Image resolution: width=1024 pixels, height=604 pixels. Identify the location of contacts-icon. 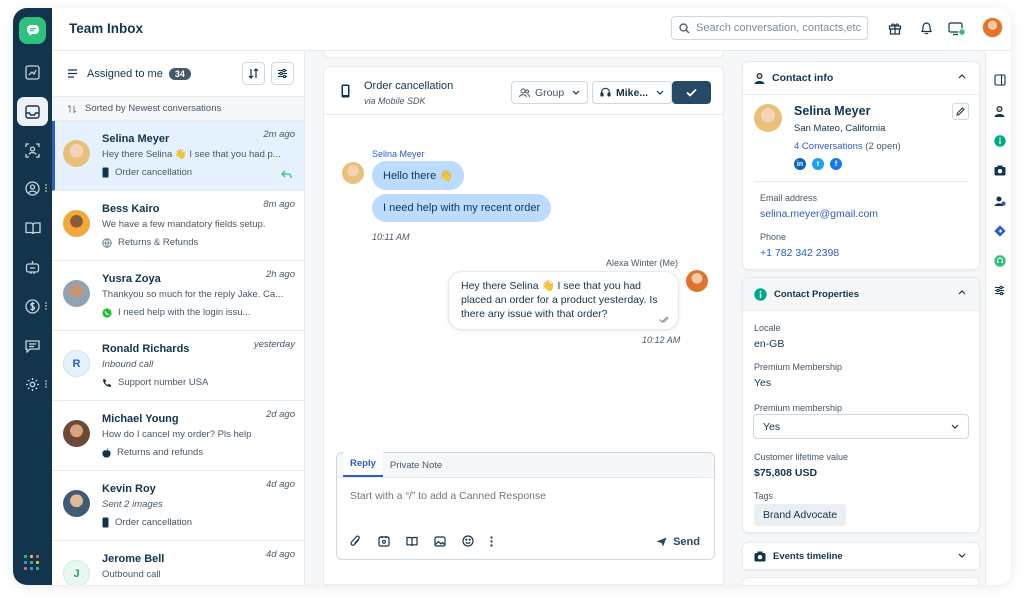
(32, 150).